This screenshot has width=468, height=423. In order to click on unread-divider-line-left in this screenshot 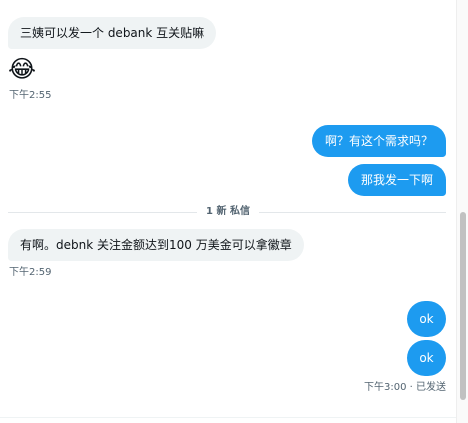, I will do `click(102, 212)`.